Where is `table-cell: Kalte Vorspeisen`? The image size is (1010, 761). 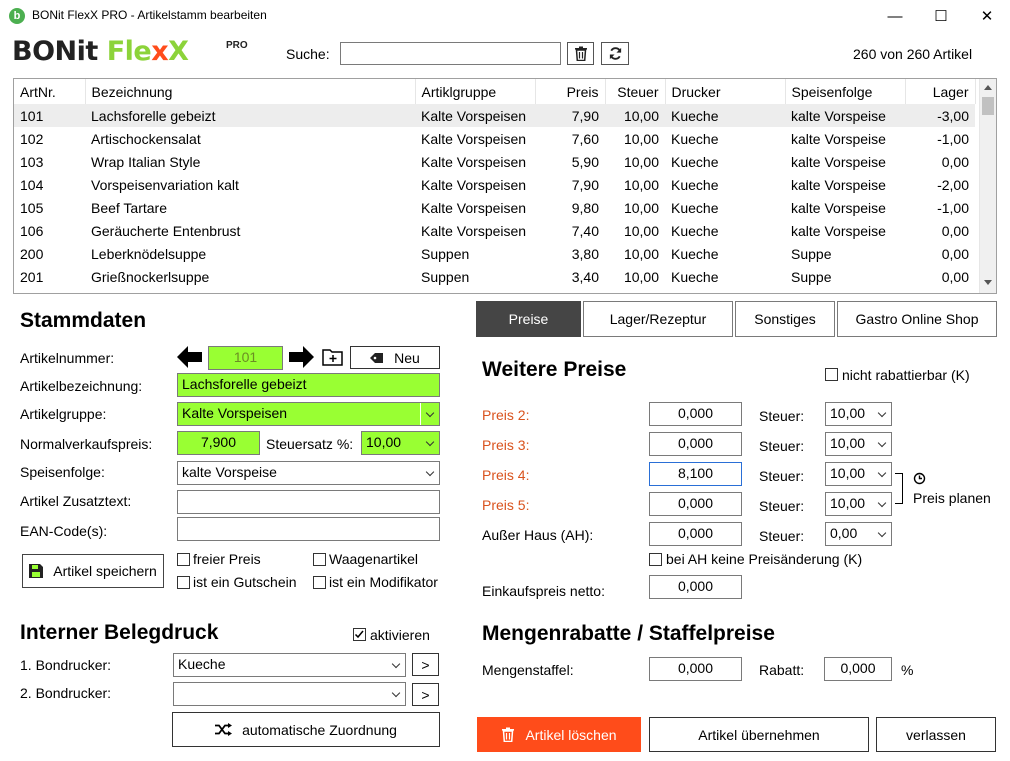 table-cell: Kalte Vorspeisen is located at coordinates (474, 161).